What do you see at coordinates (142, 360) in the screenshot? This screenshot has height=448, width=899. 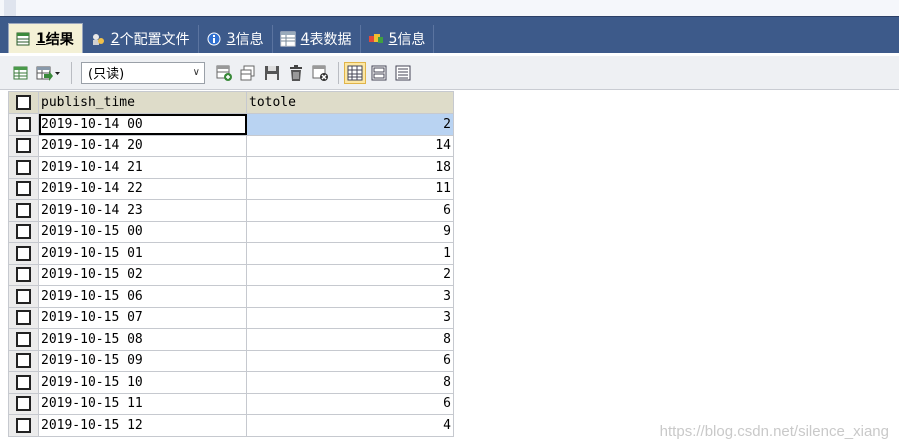 I see `cell-publish-time: 2019-10-15 09` at bounding box center [142, 360].